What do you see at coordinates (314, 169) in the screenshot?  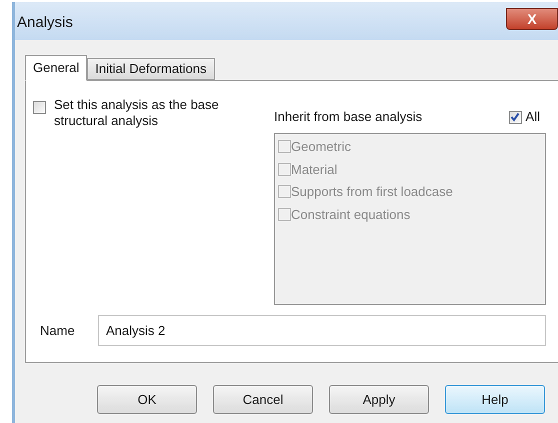 I see `checkbox-label: Material` at bounding box center [314, 169].